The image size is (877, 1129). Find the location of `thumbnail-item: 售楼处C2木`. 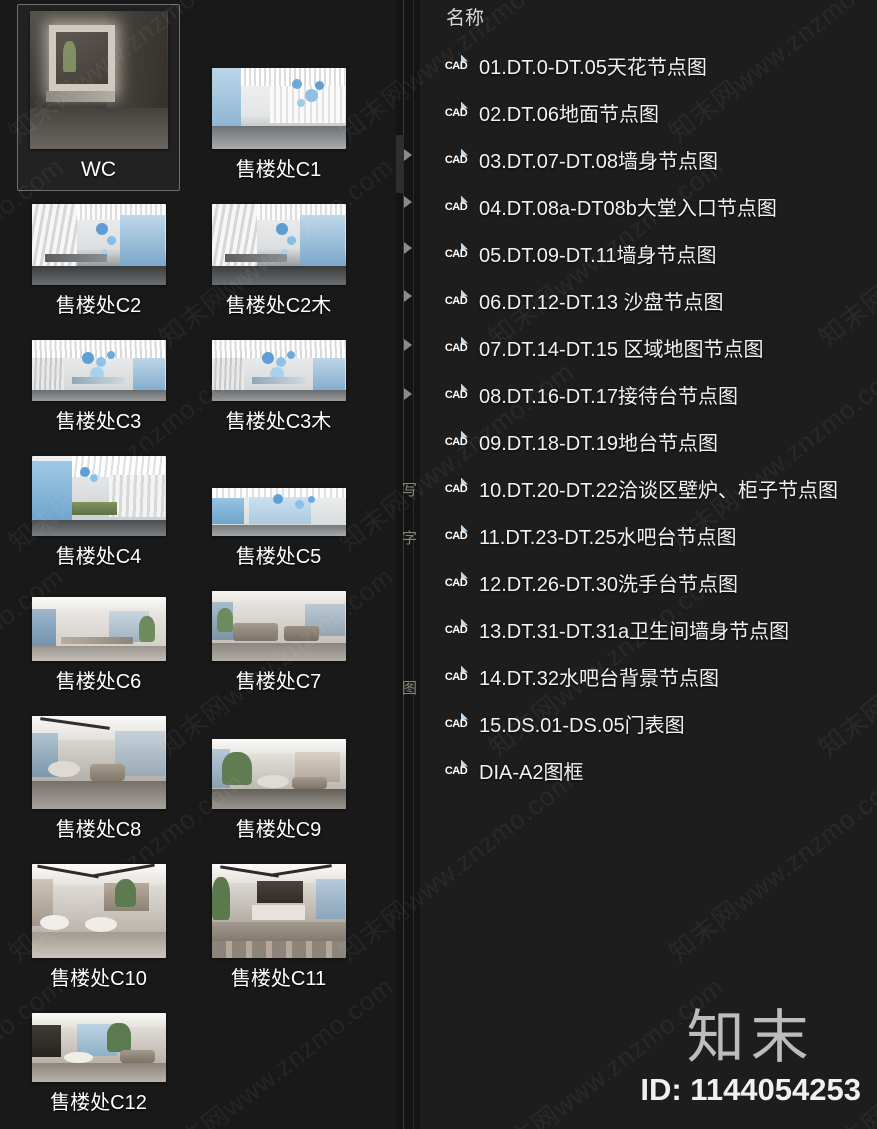

thumbnail-item: 售楼处C2木 is located at coordinates (278, 262).